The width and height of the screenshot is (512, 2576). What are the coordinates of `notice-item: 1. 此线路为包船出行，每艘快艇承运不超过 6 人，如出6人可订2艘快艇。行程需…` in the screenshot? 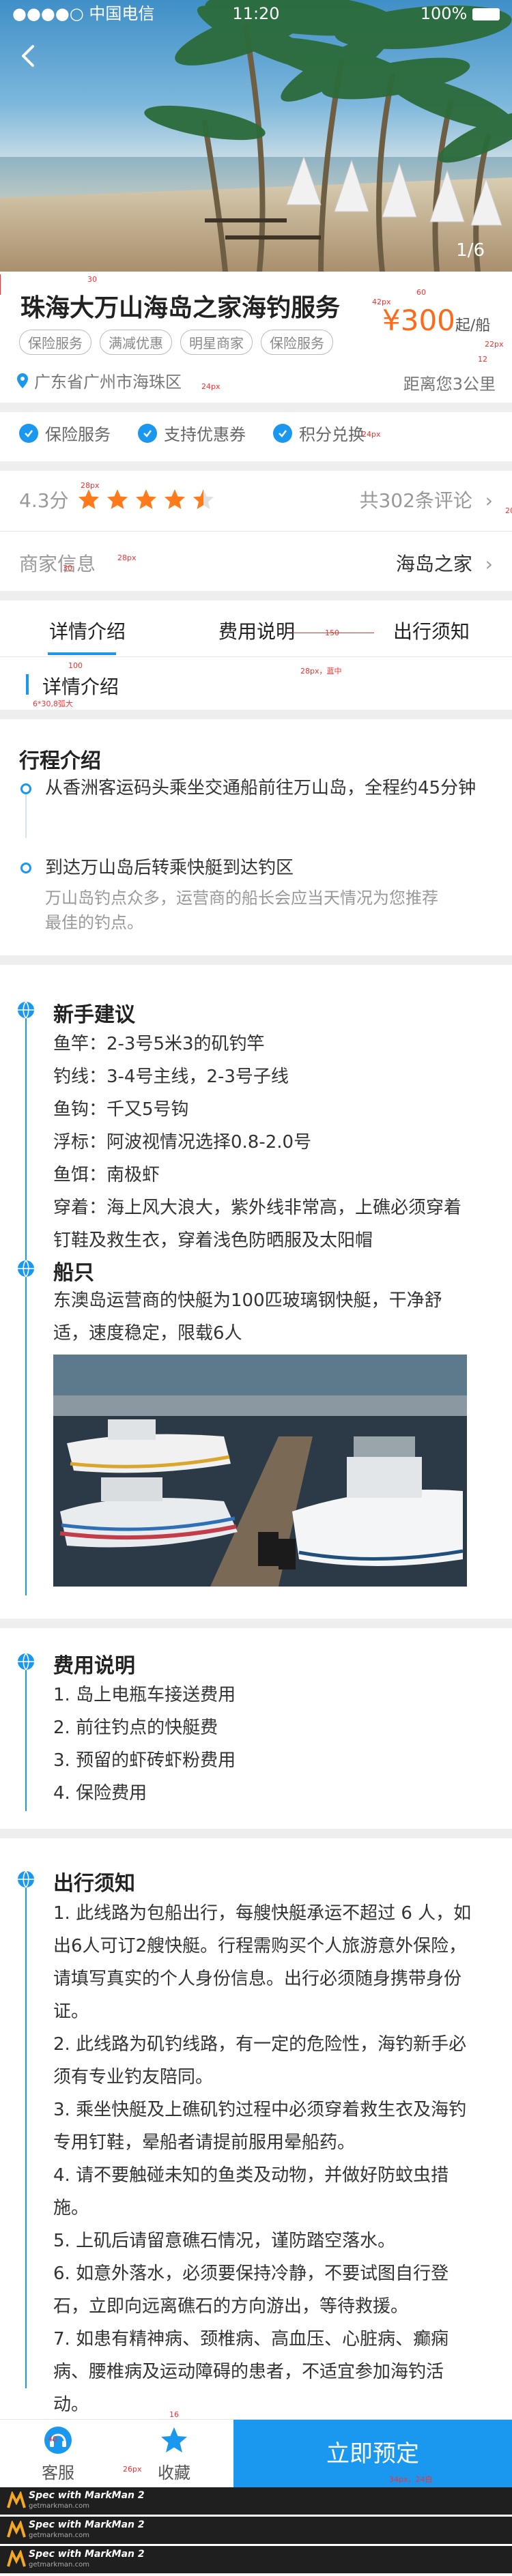 It's located at (262, 1962).